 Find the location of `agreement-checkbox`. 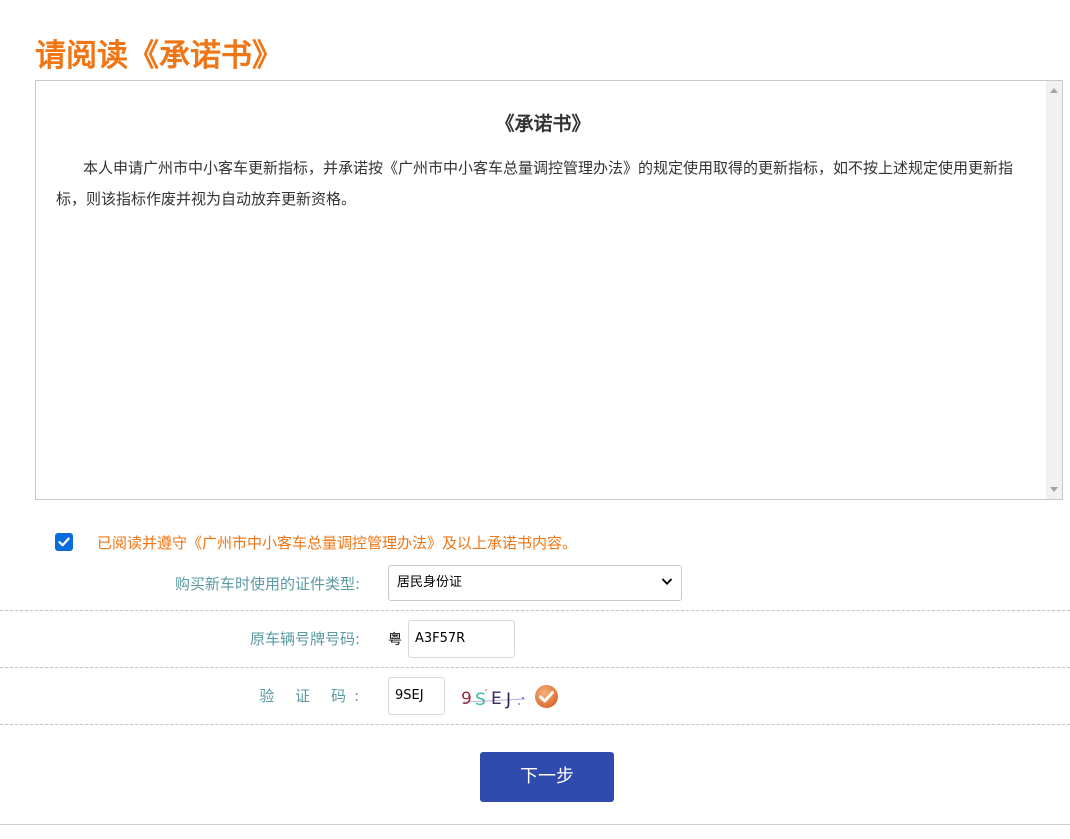

agreement-checkbox is located at coordinates (64, 542).